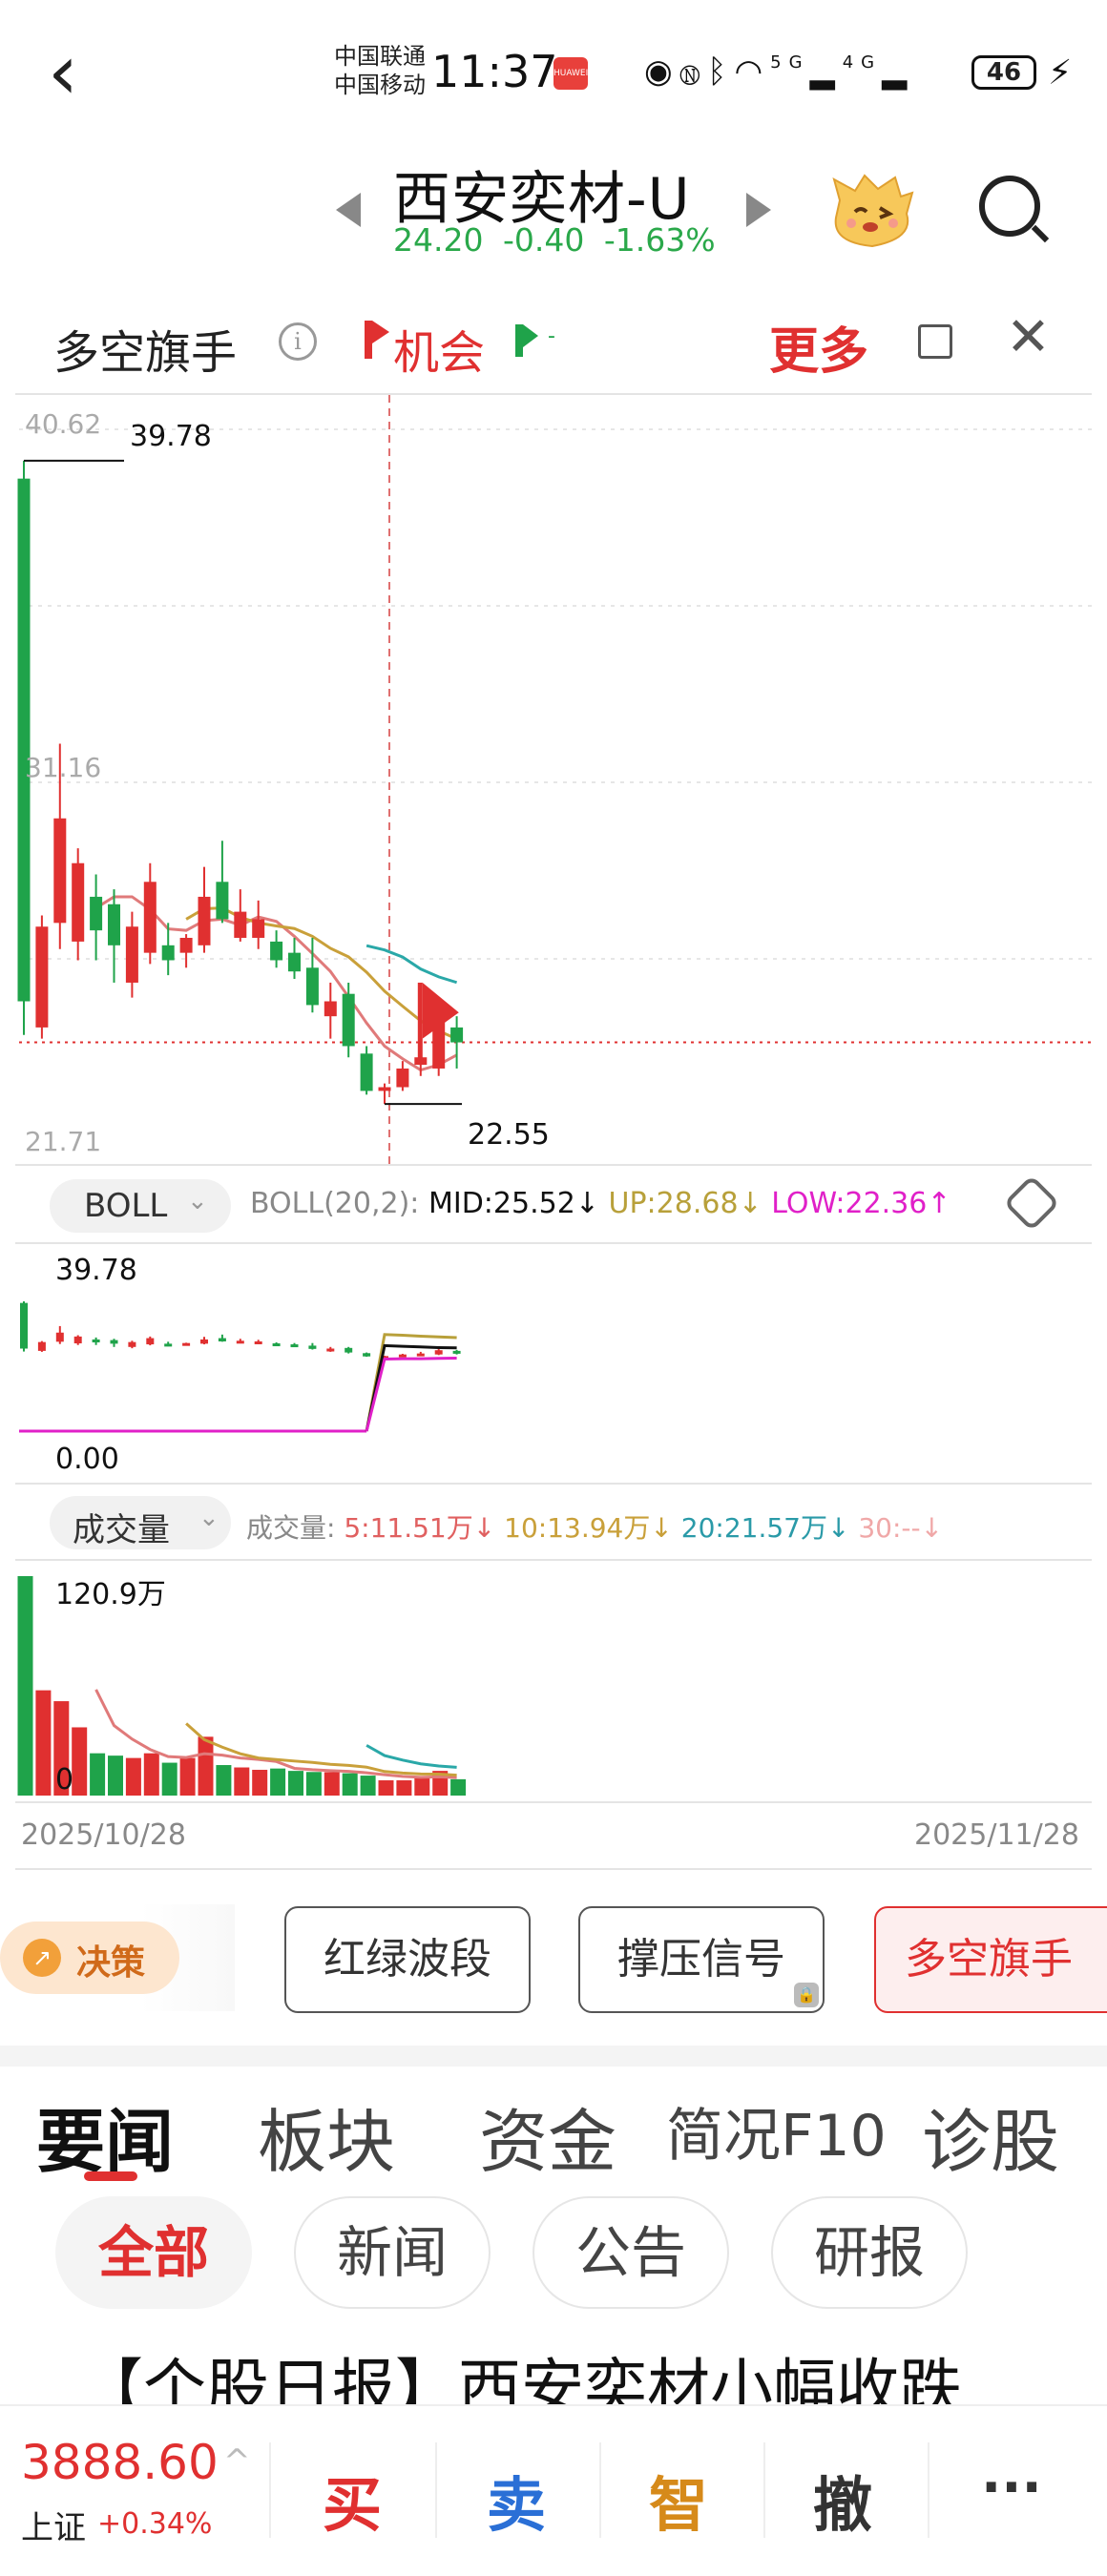 This screenshot has height=2576, width=1107. Describe the element at coordinates (869, 2252) in the screenshot. I see `filter-research: 研报` at that location.